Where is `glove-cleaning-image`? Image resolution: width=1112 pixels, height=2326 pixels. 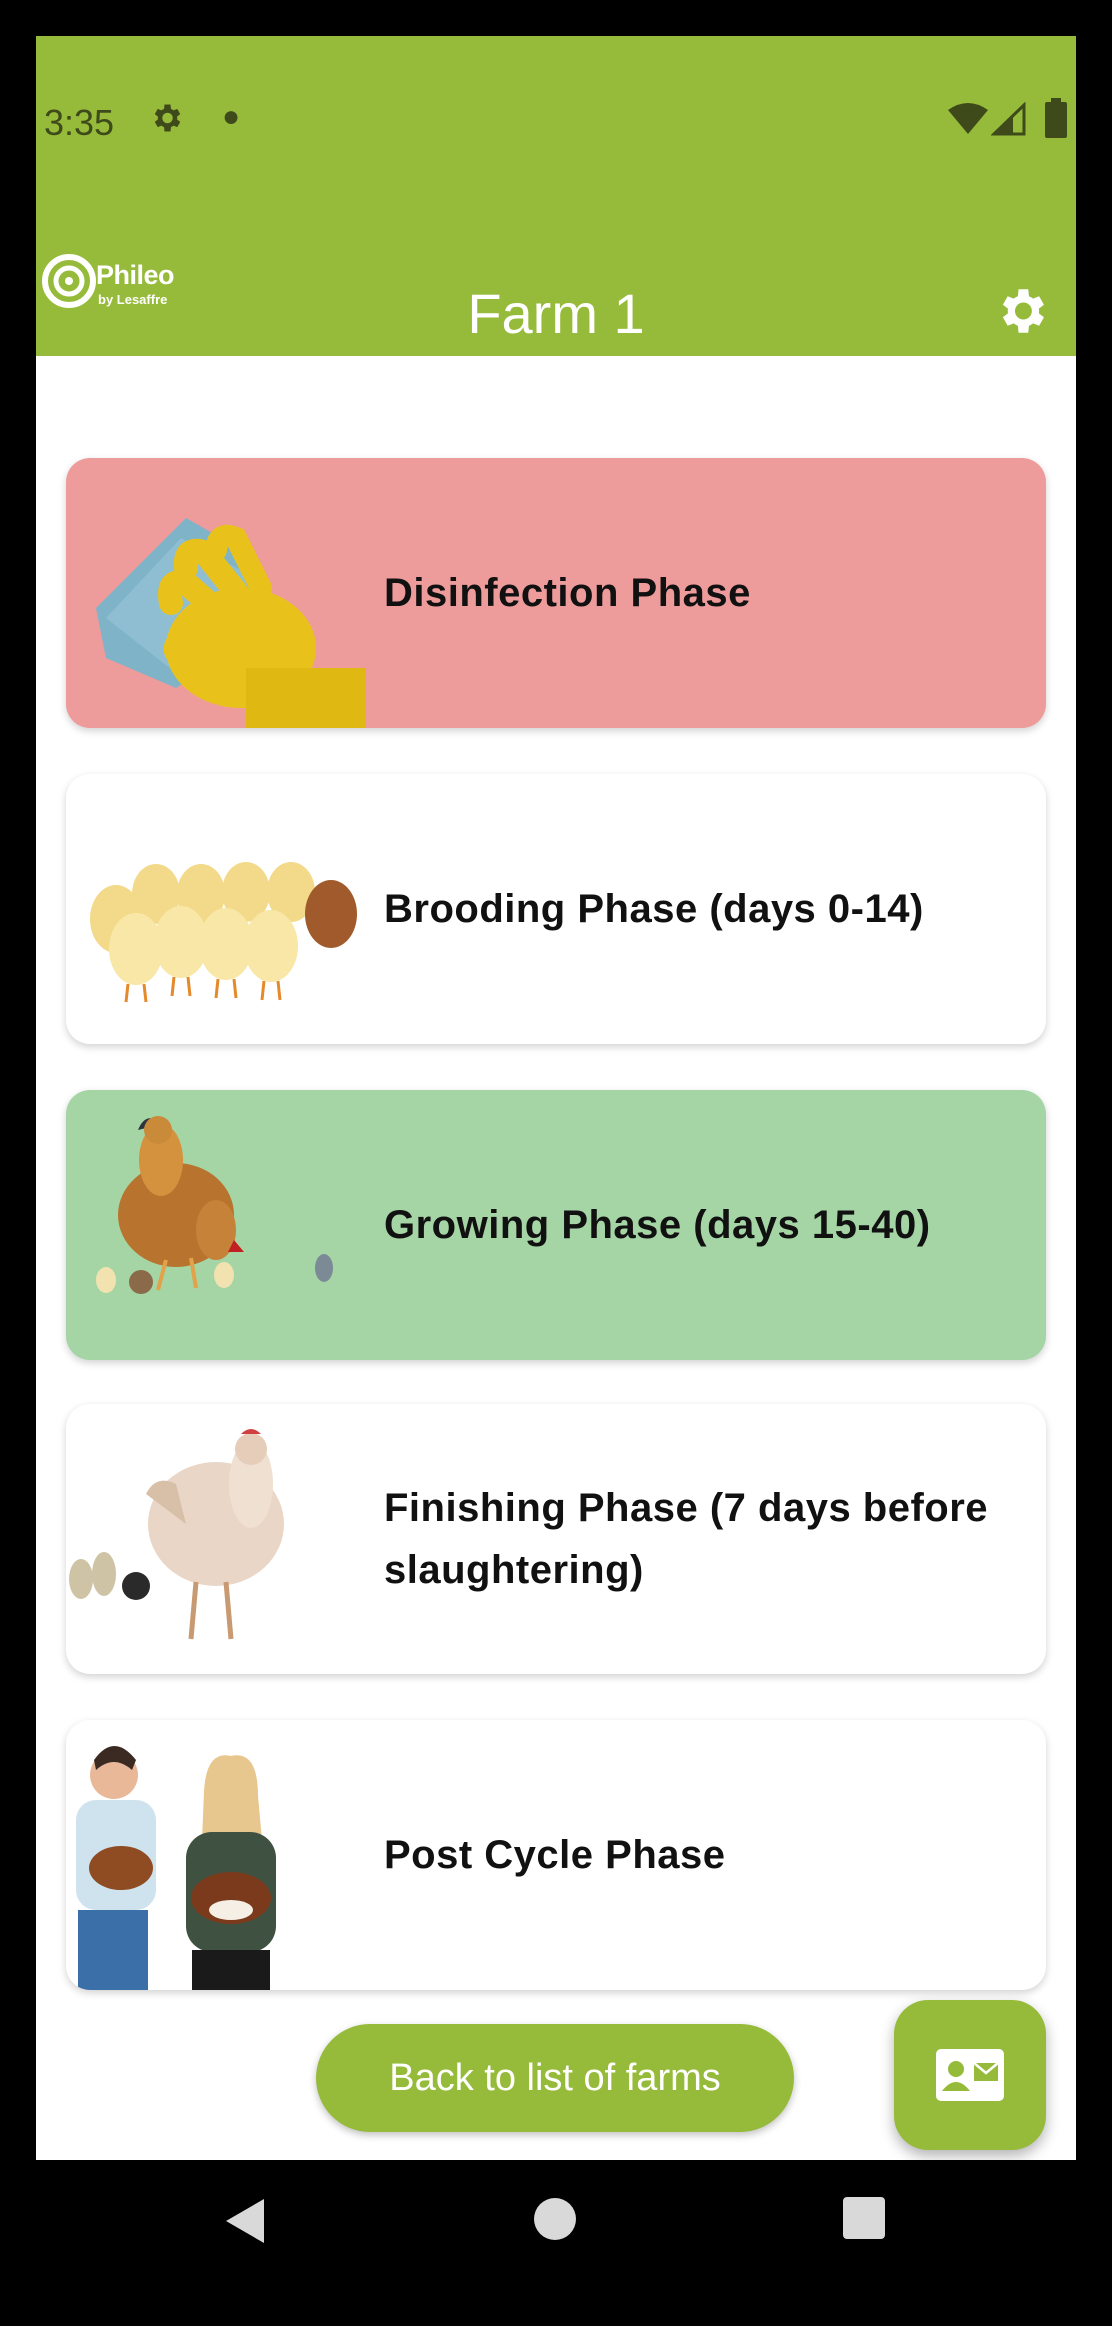 glove-cleaning-image is located at coordinates (231, 623).